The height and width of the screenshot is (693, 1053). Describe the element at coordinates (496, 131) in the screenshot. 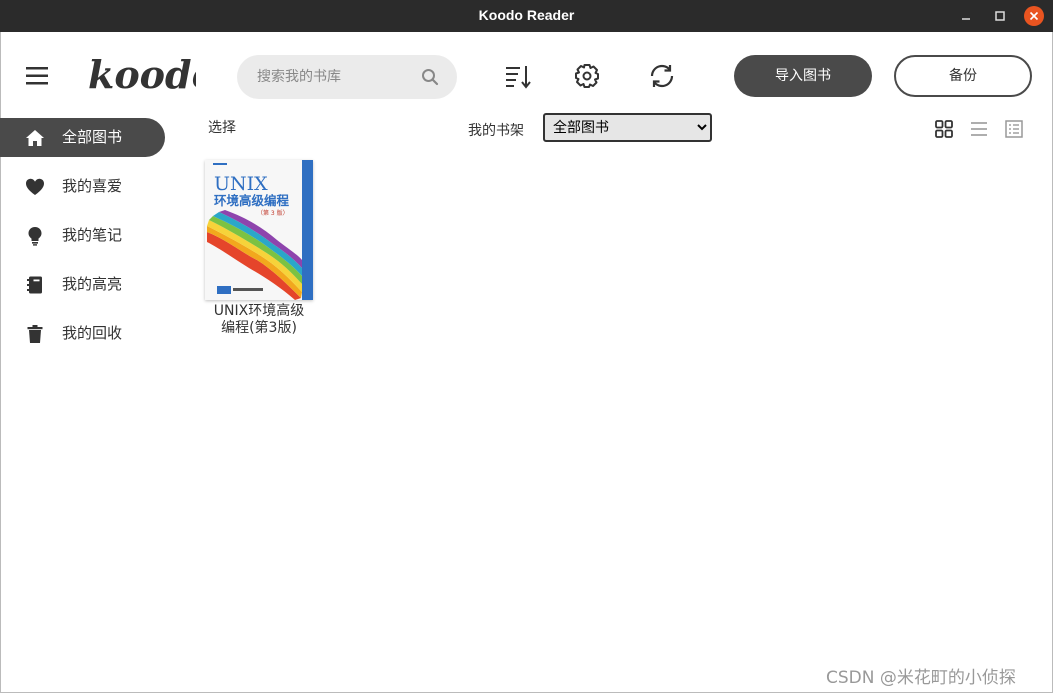

I see `shelf-label: 我的书架` at that location.